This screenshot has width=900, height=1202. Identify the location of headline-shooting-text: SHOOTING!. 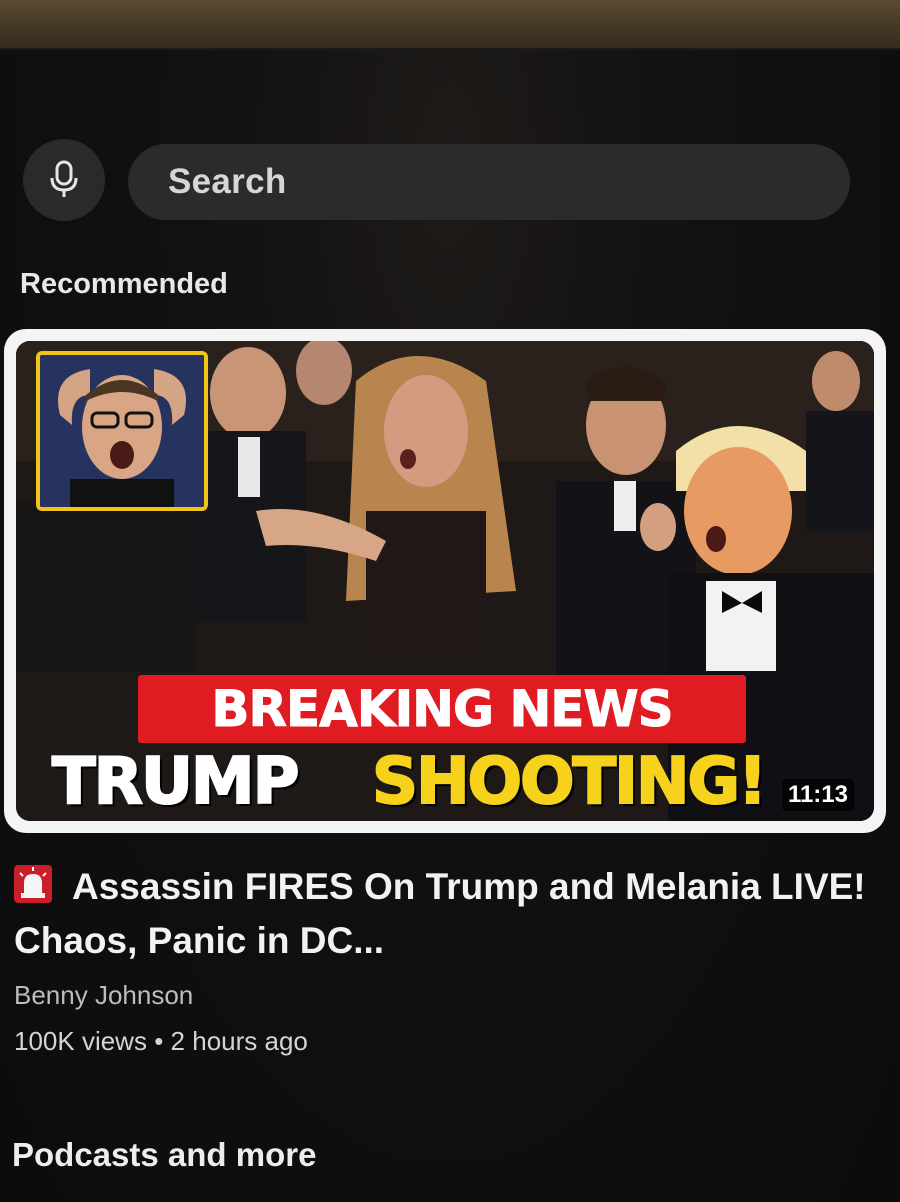
(569, 782).